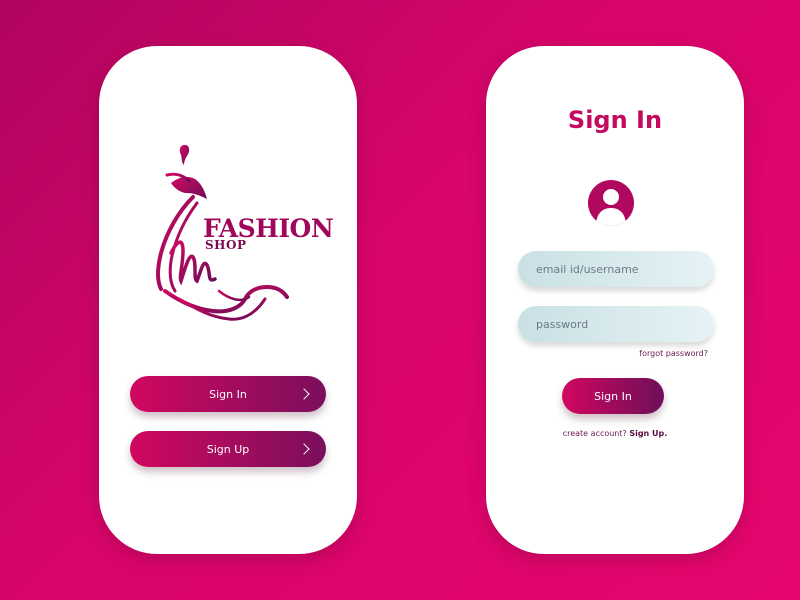 The image size is (800, 600). I want to click on sign-up-button: Sign Up, so click(228, 449).